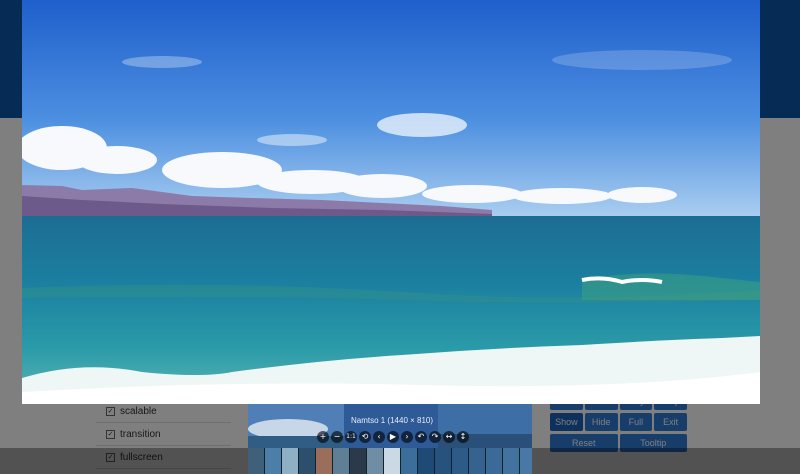  What do you see at coordinates (323, 437) in the screenshot?
I see `zoom-in-icon: +` at bounding box center [323, 437].